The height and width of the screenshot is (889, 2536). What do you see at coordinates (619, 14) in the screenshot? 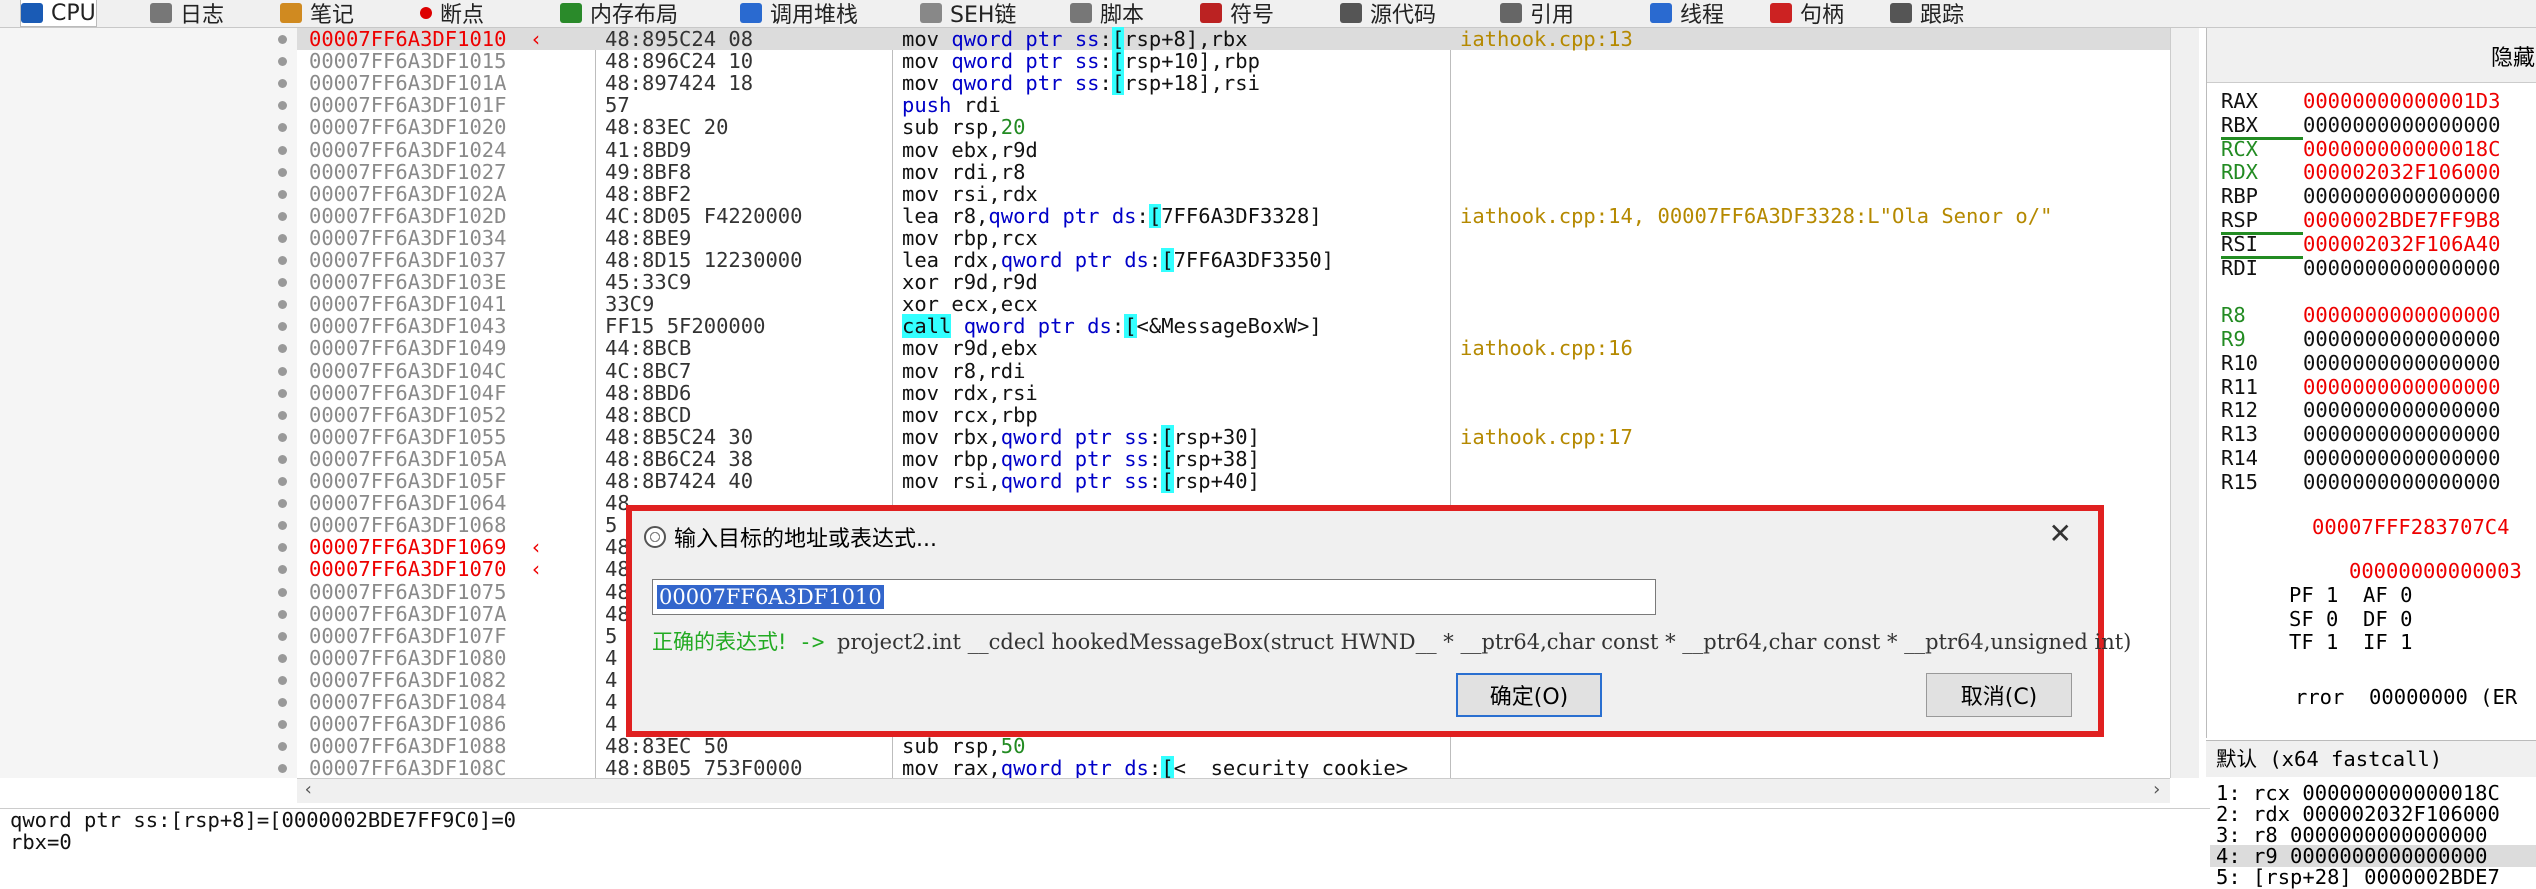
I see `tab-memory-map: 内存布局` at bounding box center [619, 14].